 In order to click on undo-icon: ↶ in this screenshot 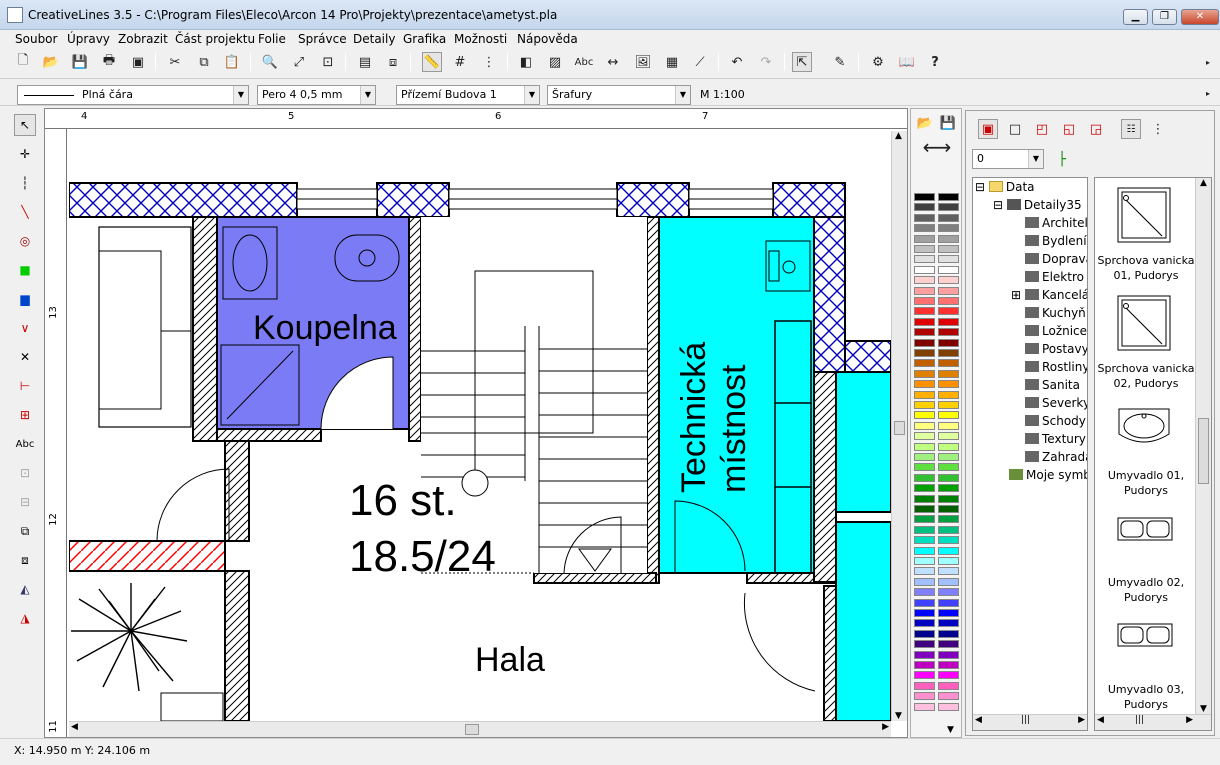, I will do `click(737, 62)`.